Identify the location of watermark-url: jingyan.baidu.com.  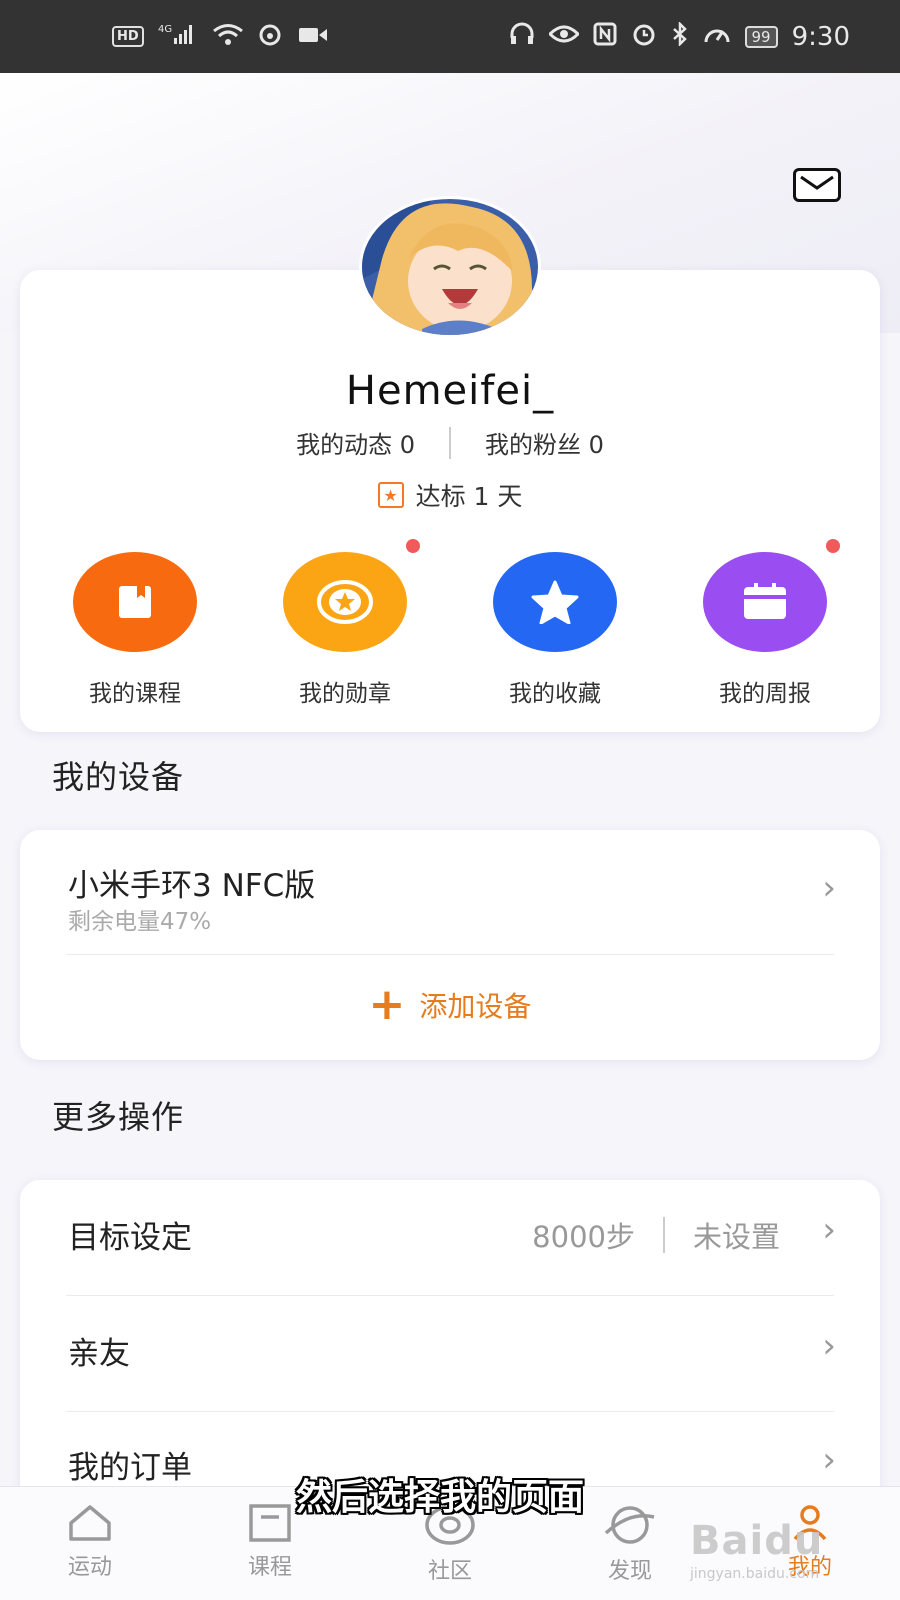
(755, 1574).